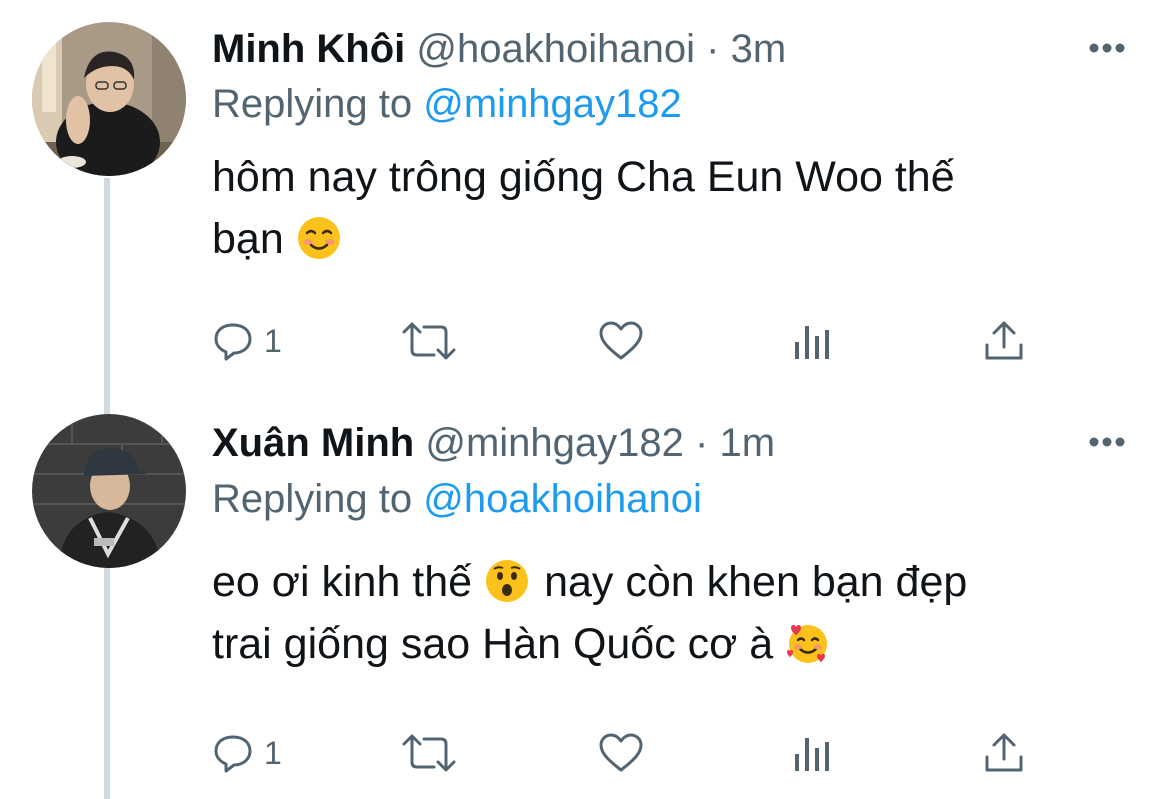 The width and height of the screenshot is (1170, 799). What do you see at coordinates (507, 581) in the screenshot?
I see `hushed-face-emoji` at bounding box center [507, 581].